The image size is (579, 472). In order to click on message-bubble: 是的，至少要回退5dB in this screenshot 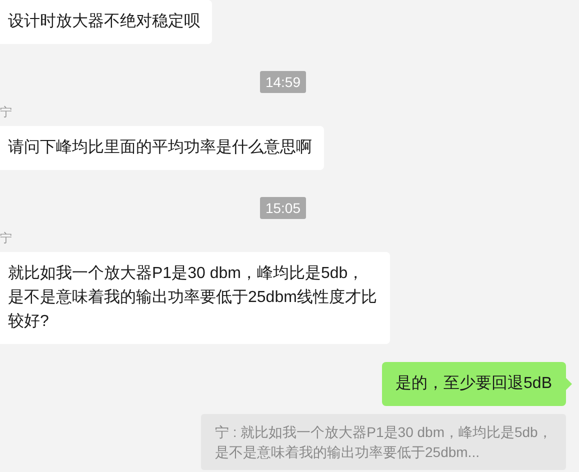, I will do `click(474, 384)`.